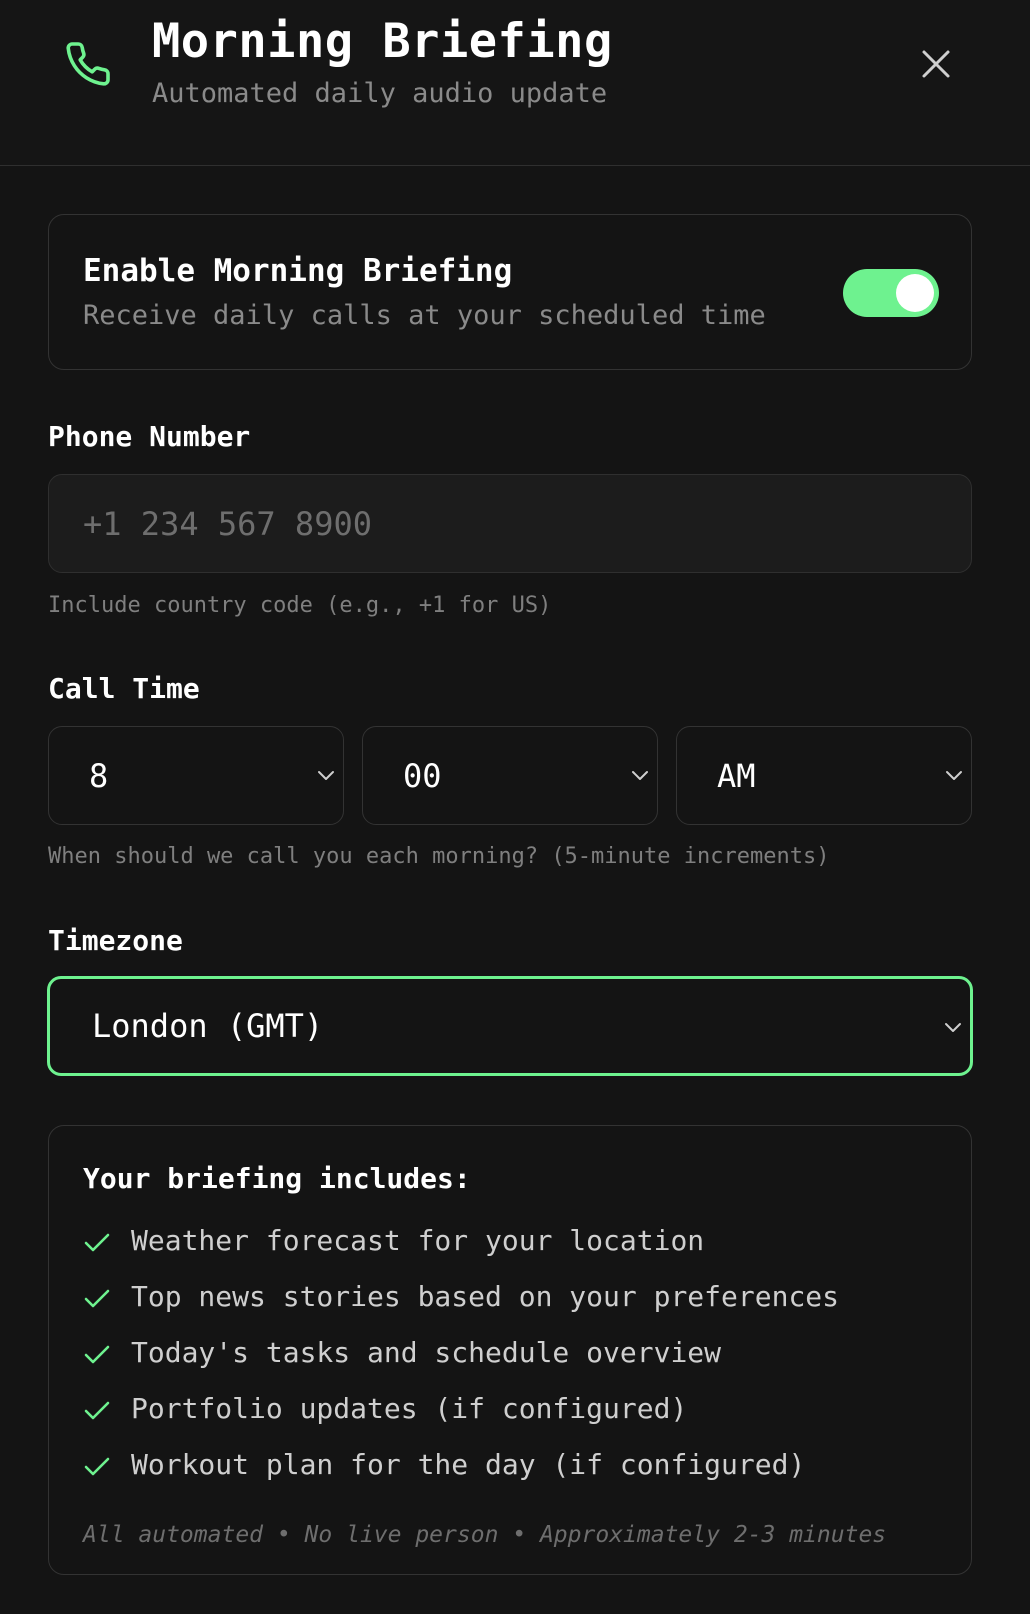 This screenshot has height=1614, width=1030. Describe the element at coordinates (824, 775) in the screenshot. I see `period-select: AM` at that location.